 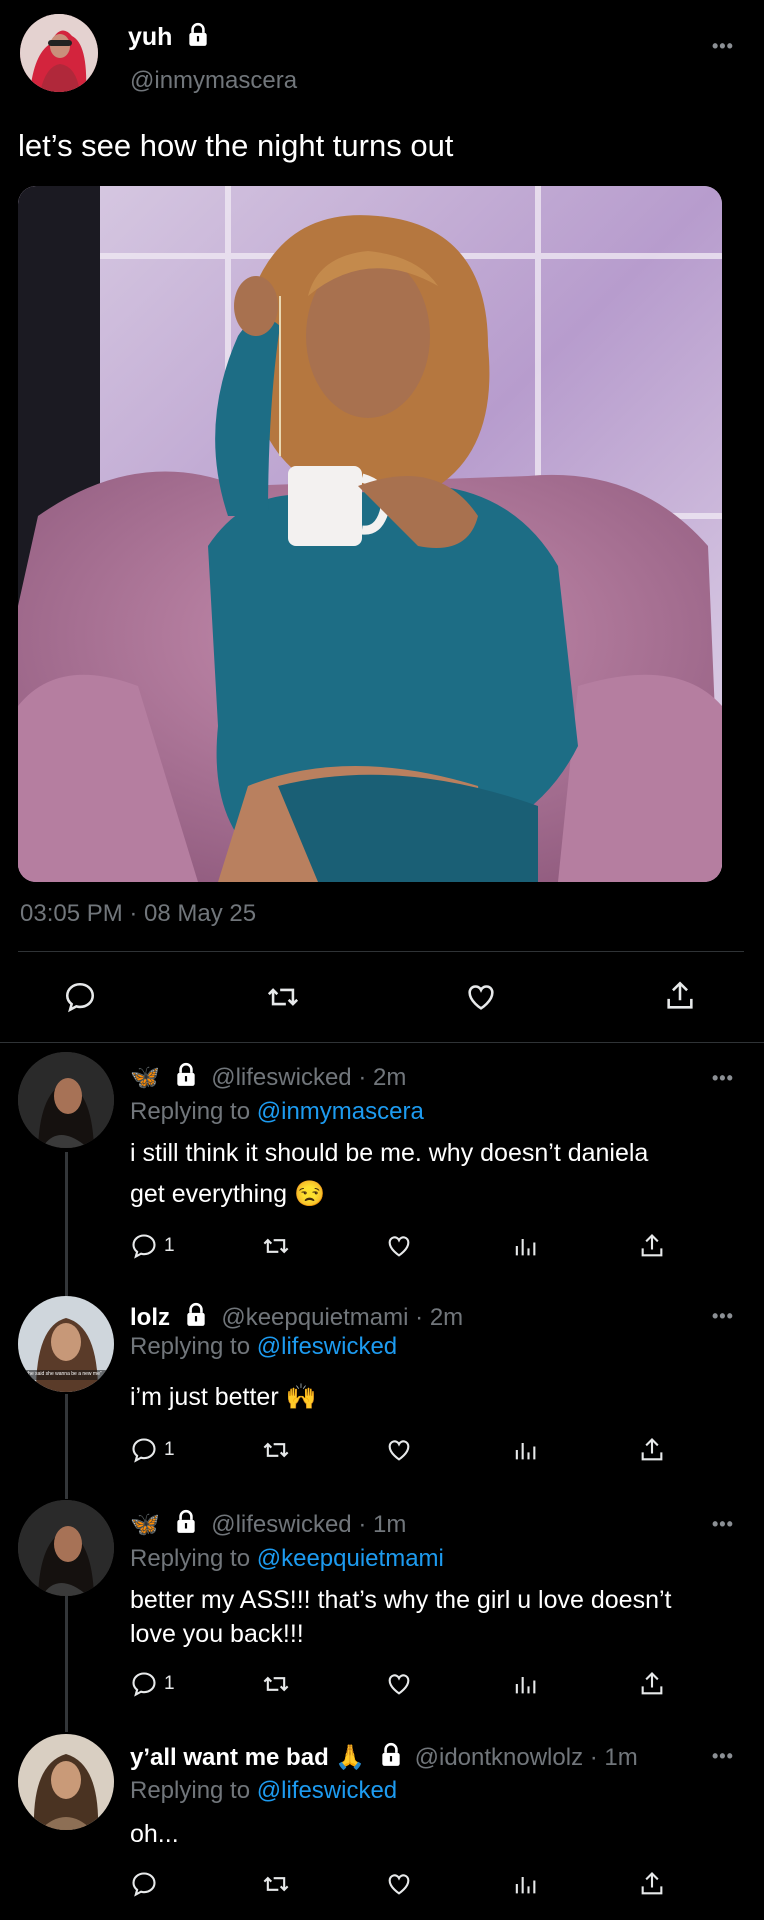 I want to click on reply-handle: @keepquietmami, so click(x=314, y=1317).